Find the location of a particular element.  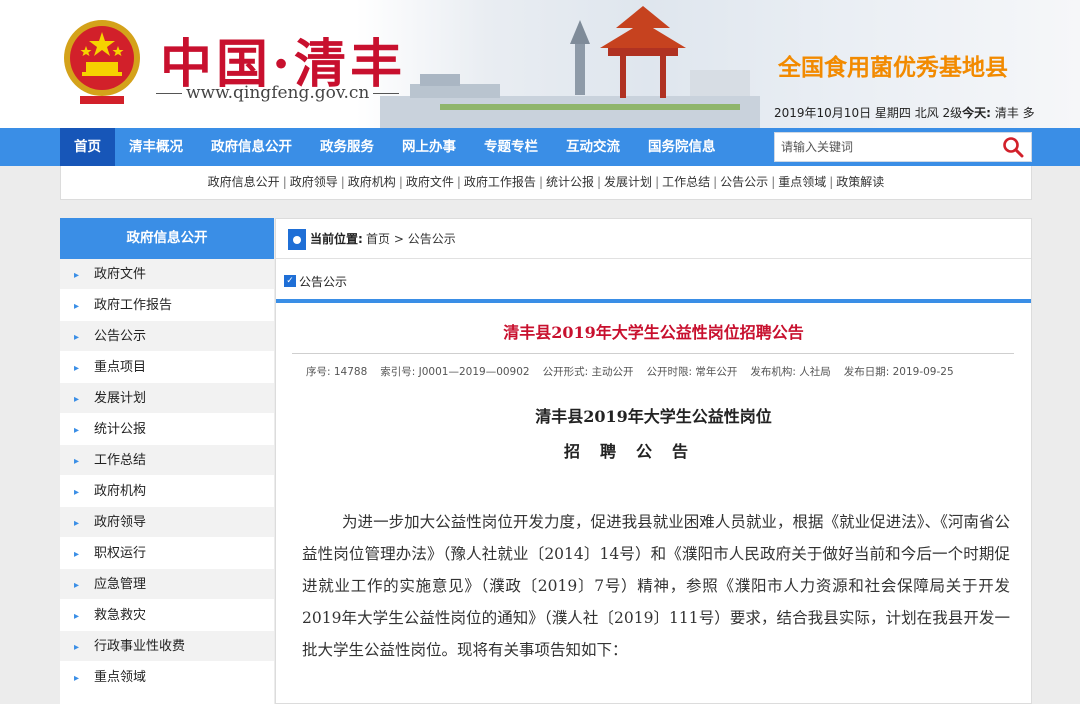

sidebar-item-leaders: ▸ 政府领导 is located at coordinates (167, 522).